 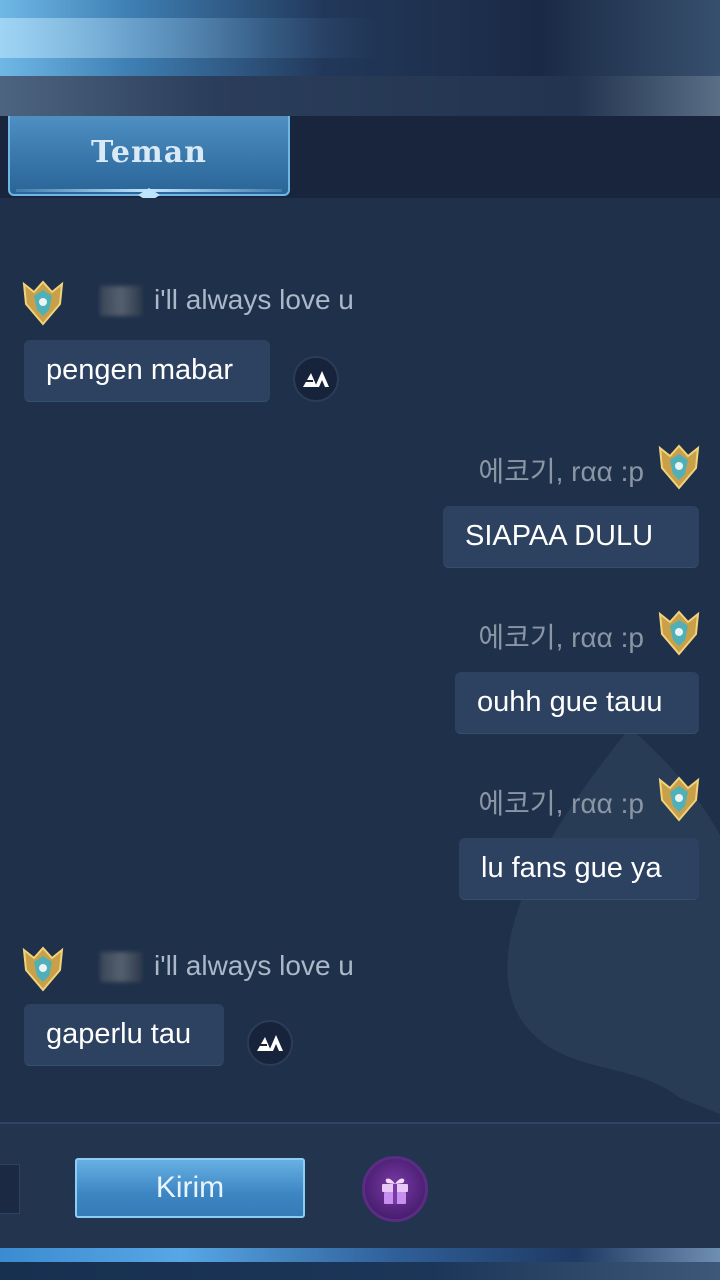 What do you see at coordinates (360, 840) in the screenshot?
I see `message-outgoing: 에코기, rαα :p lu fans gue ya` at bounding box center [360, 840].